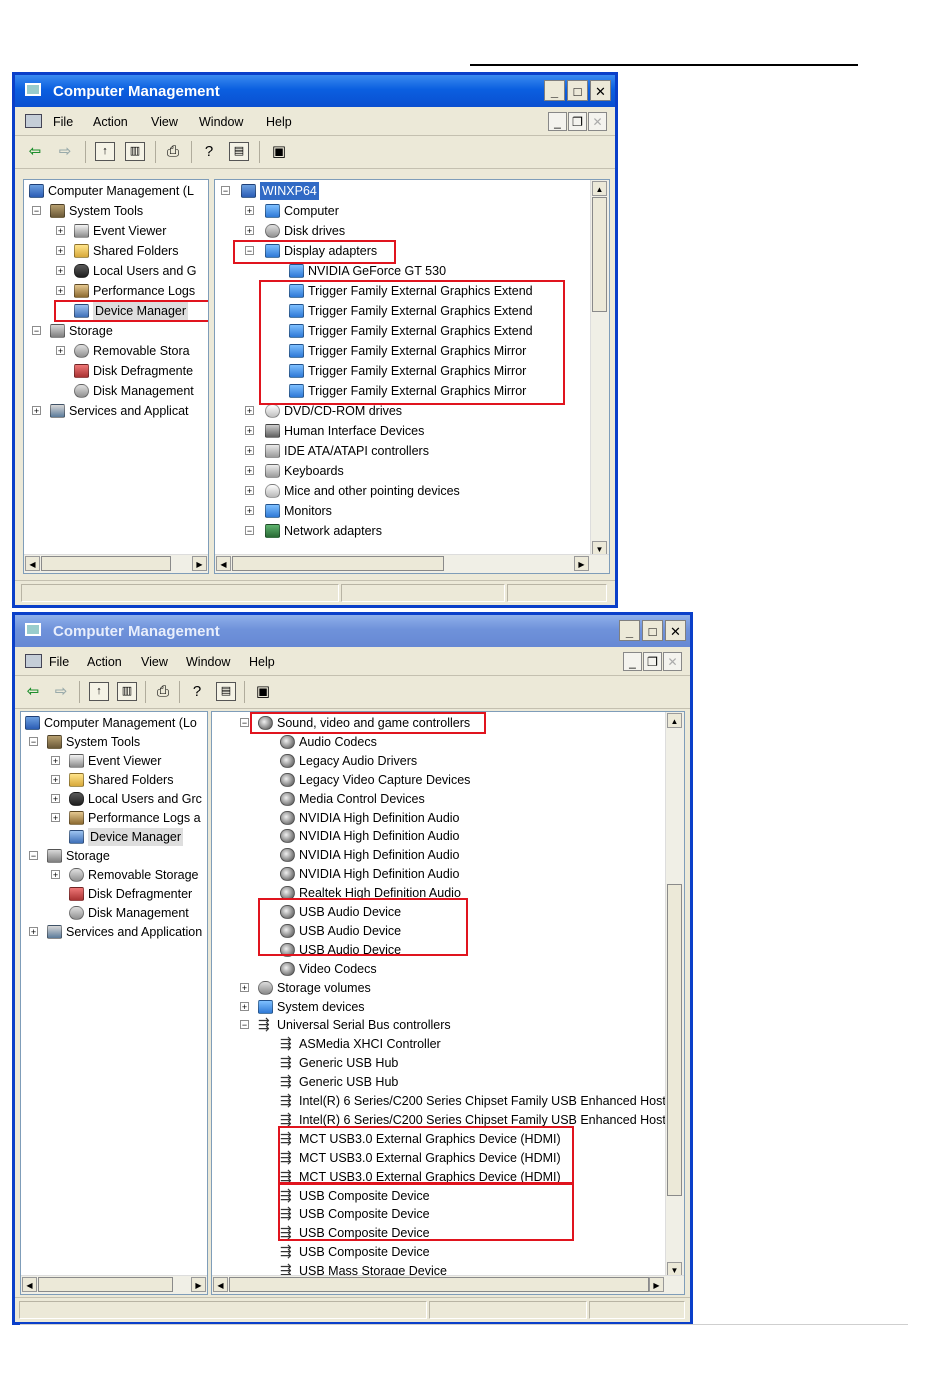 Image resolution: width=950 pixels, height=1379 pixels. I want to click on tree-item-universal-serial-bus-controllers: − Universal Serial Bus controllers, so click(448, 1024).